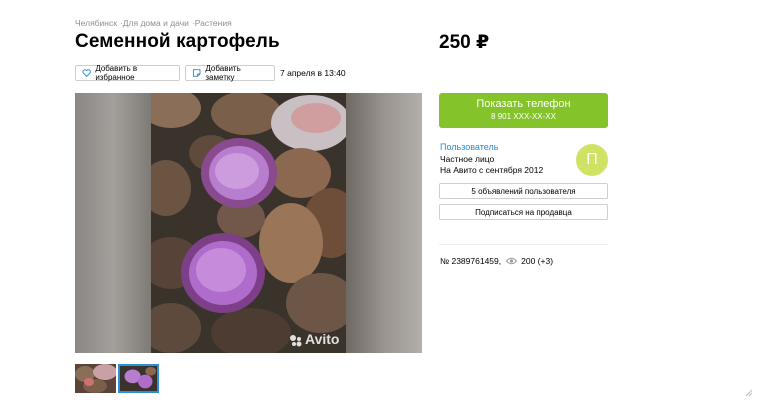 The width and height of the screenshot is (760, 402). Describe the element at coordinates (523, 104) in the screenshot. I see `show-phone-label: Показать телефон` at that location.